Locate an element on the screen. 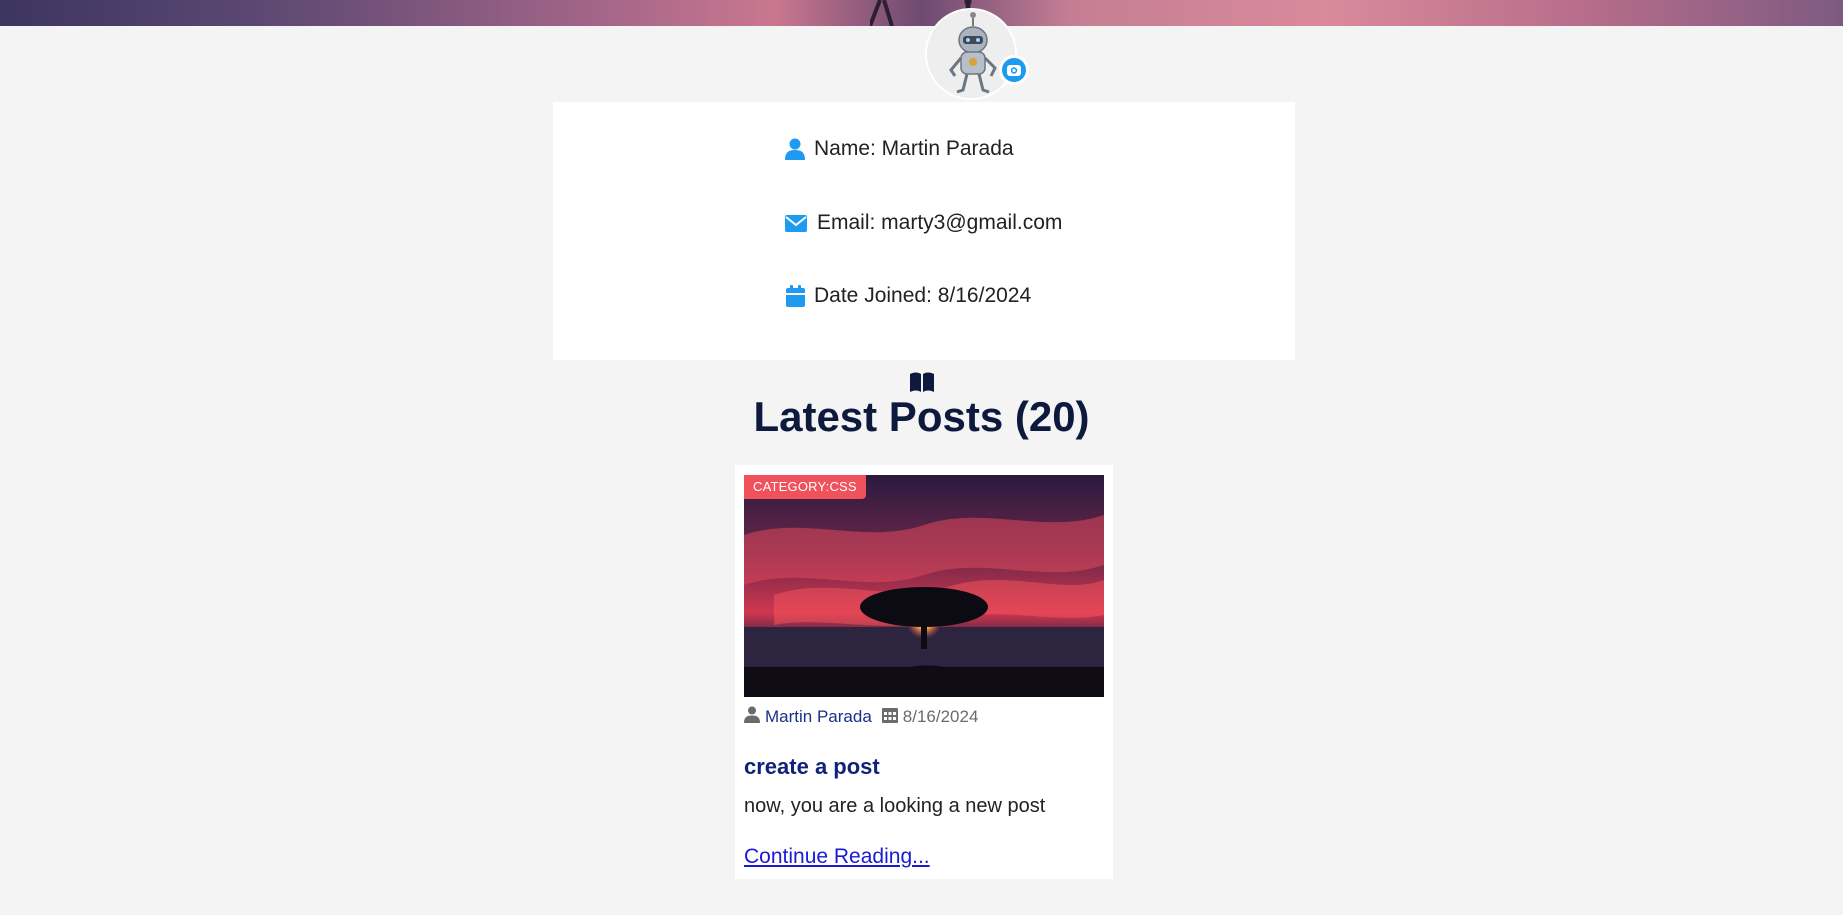 This screenshot has height=915, width=1843. post-excerpt: now, you are a looking a new post is located at coordinates (895, 806).